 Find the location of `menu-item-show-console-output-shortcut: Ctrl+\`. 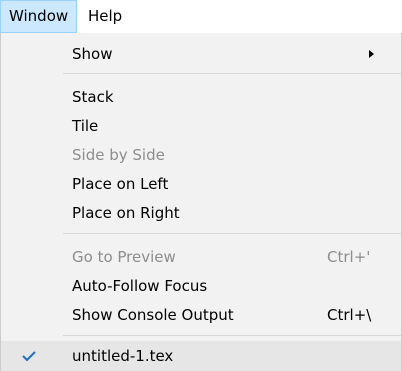

menu-item-show-console-output-shortcut: Ctrl+\ is located at coordinates (349, 315).